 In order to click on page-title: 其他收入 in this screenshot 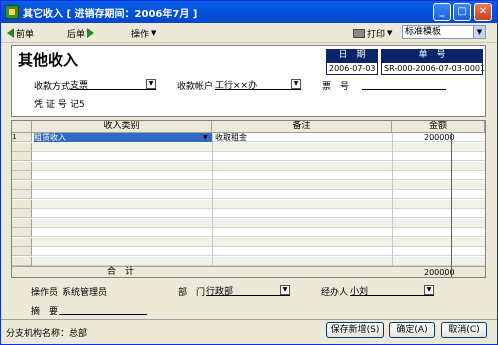, I will do `click(48, 60)`.